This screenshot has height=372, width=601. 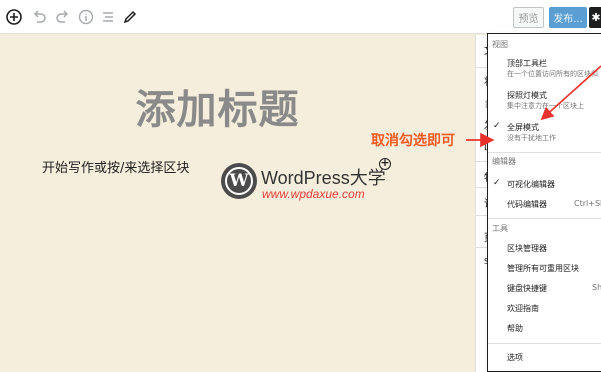 I want to click on edit-icon, so click(x=130, y=17).